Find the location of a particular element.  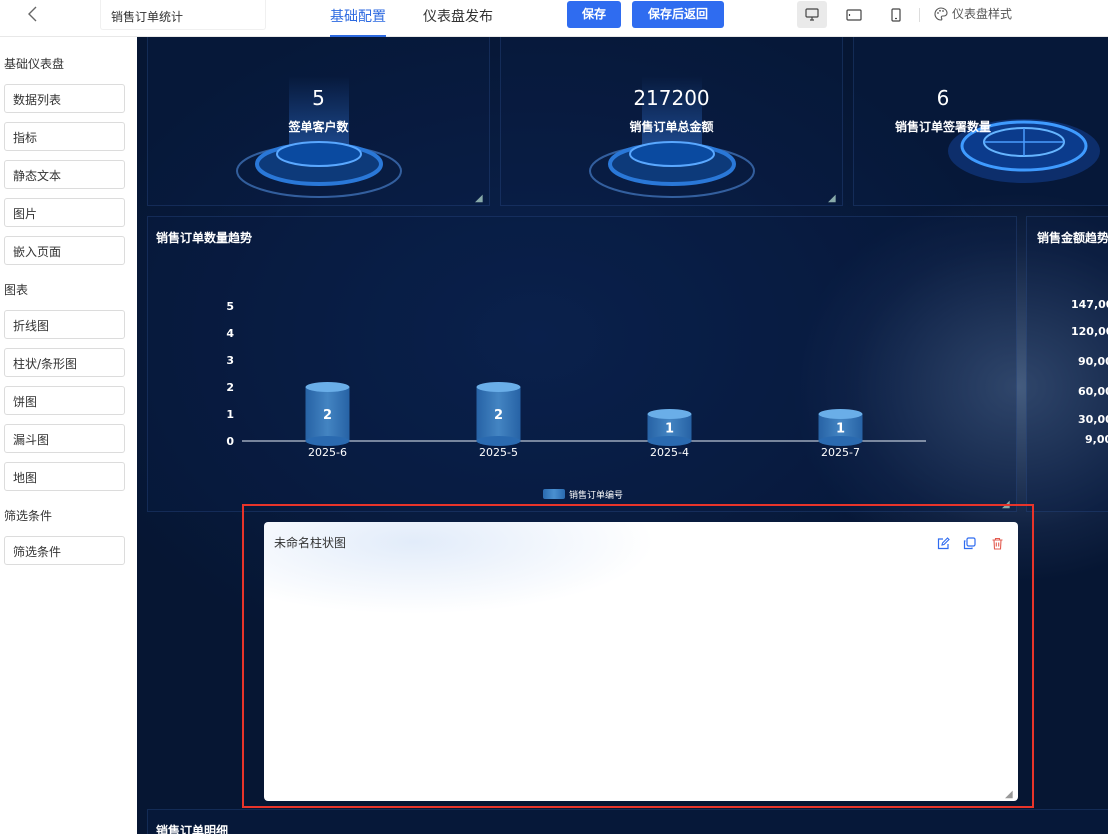

x-tick-label: 2025-5 is located at coordinates (498, 452).